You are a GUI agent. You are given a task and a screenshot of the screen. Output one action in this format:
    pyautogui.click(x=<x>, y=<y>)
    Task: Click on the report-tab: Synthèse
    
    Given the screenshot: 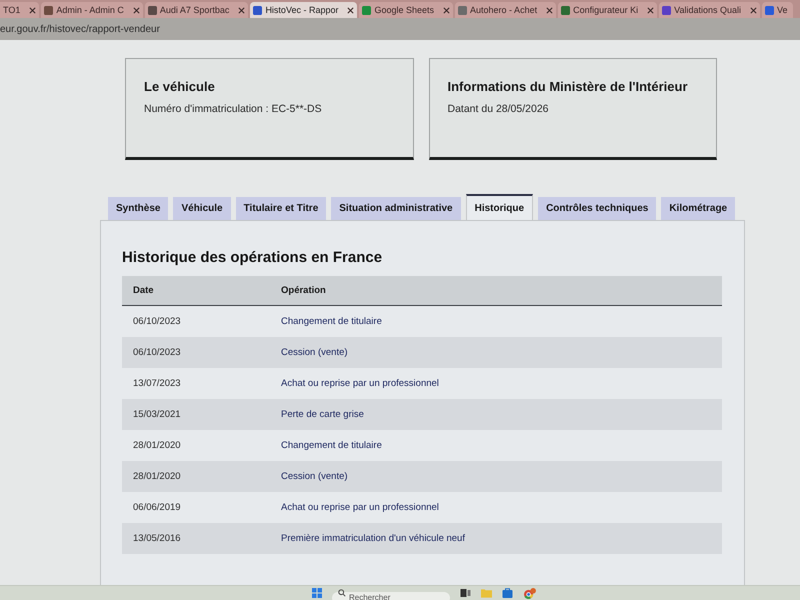 What is the action you would take?
    pyautogui.click(x=138, y=208)
    